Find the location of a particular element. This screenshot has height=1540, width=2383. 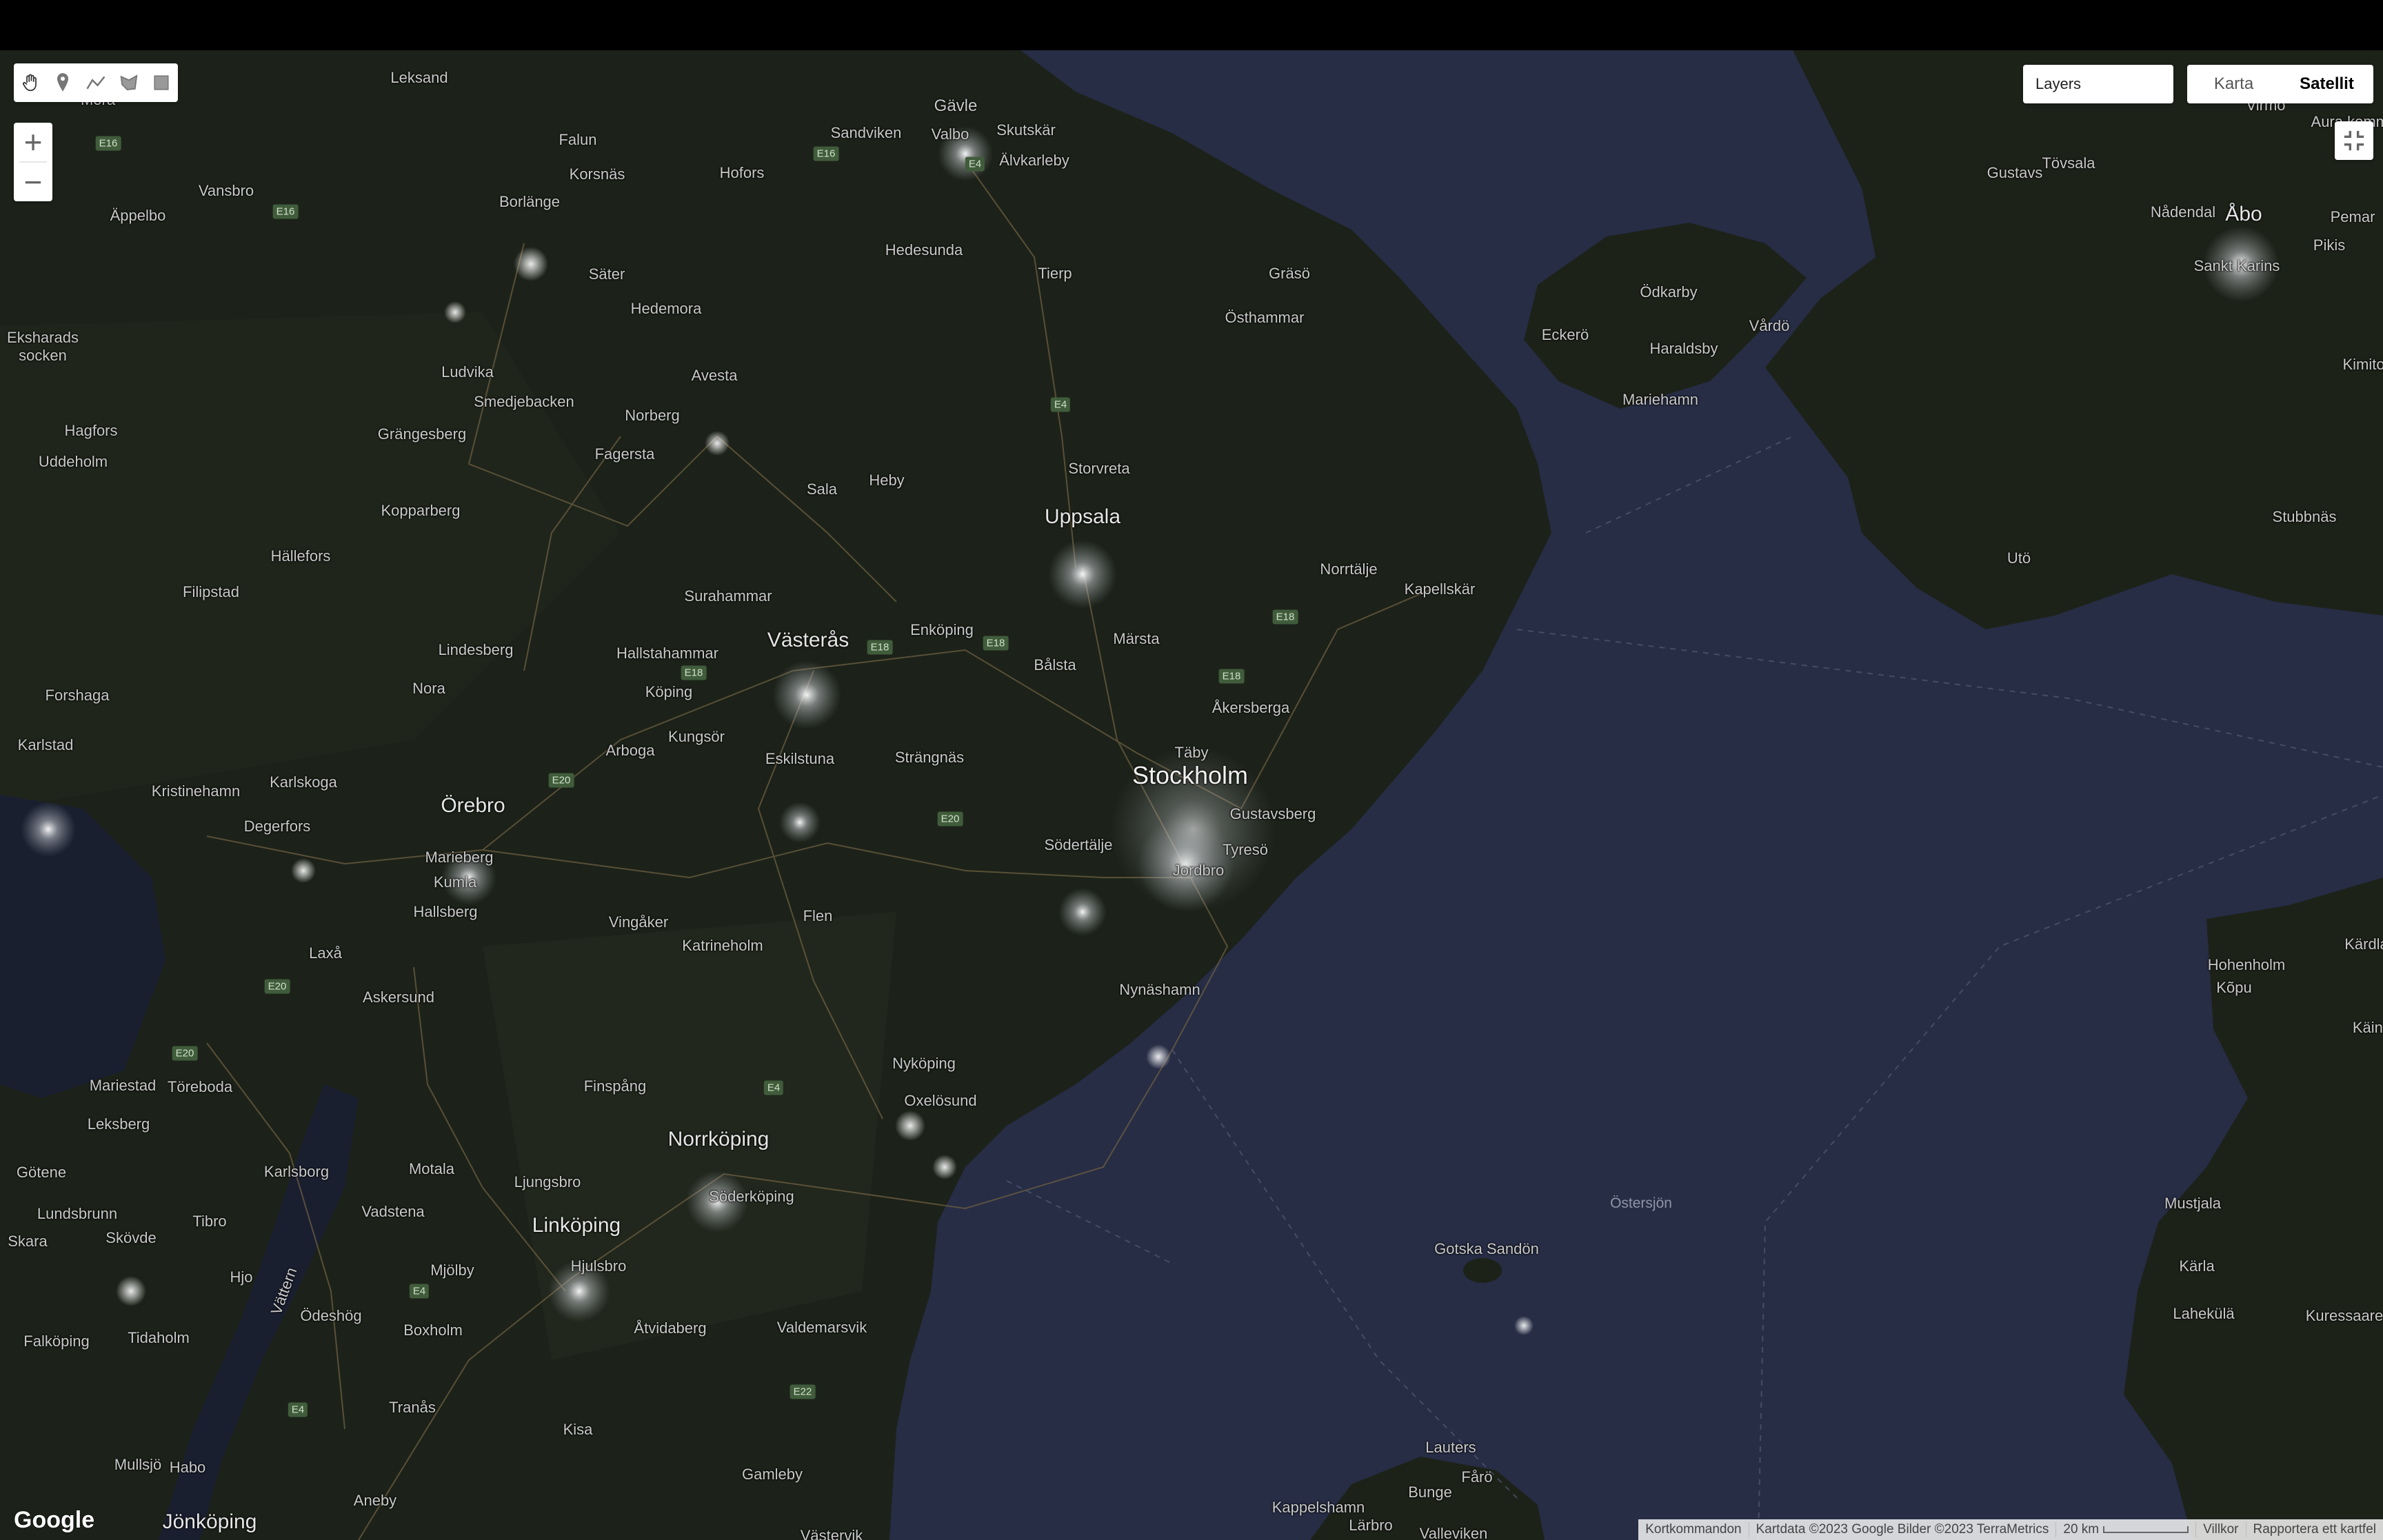

place-label: Linköping is located at coordinates (576, 1226).